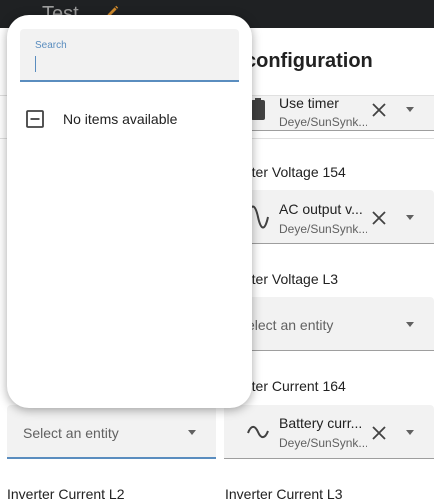 The width and height of the screenshot is (434, 500). Describe the element at coordinates (284, 493) in the screenshot. I see `section-label: Inverter Current L3` at that location.